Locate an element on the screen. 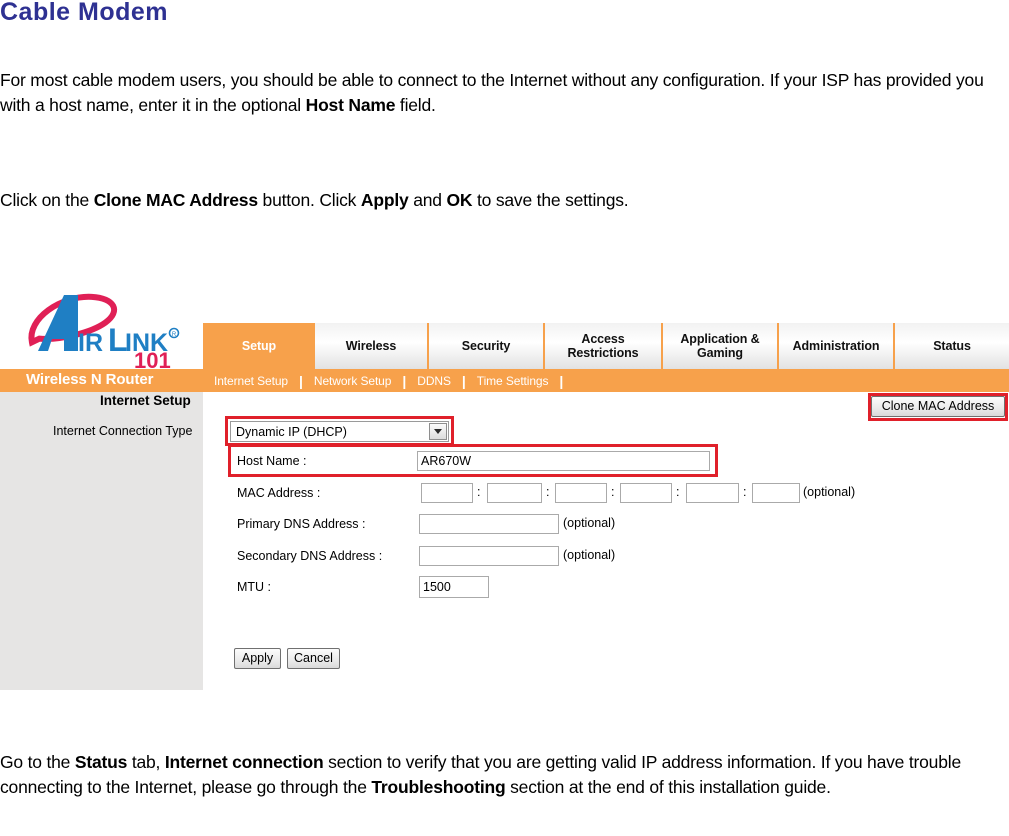 The height and width of the screenshot is (836, 1009). host-name-label: Host Name : is located at coordinates (272, 461).